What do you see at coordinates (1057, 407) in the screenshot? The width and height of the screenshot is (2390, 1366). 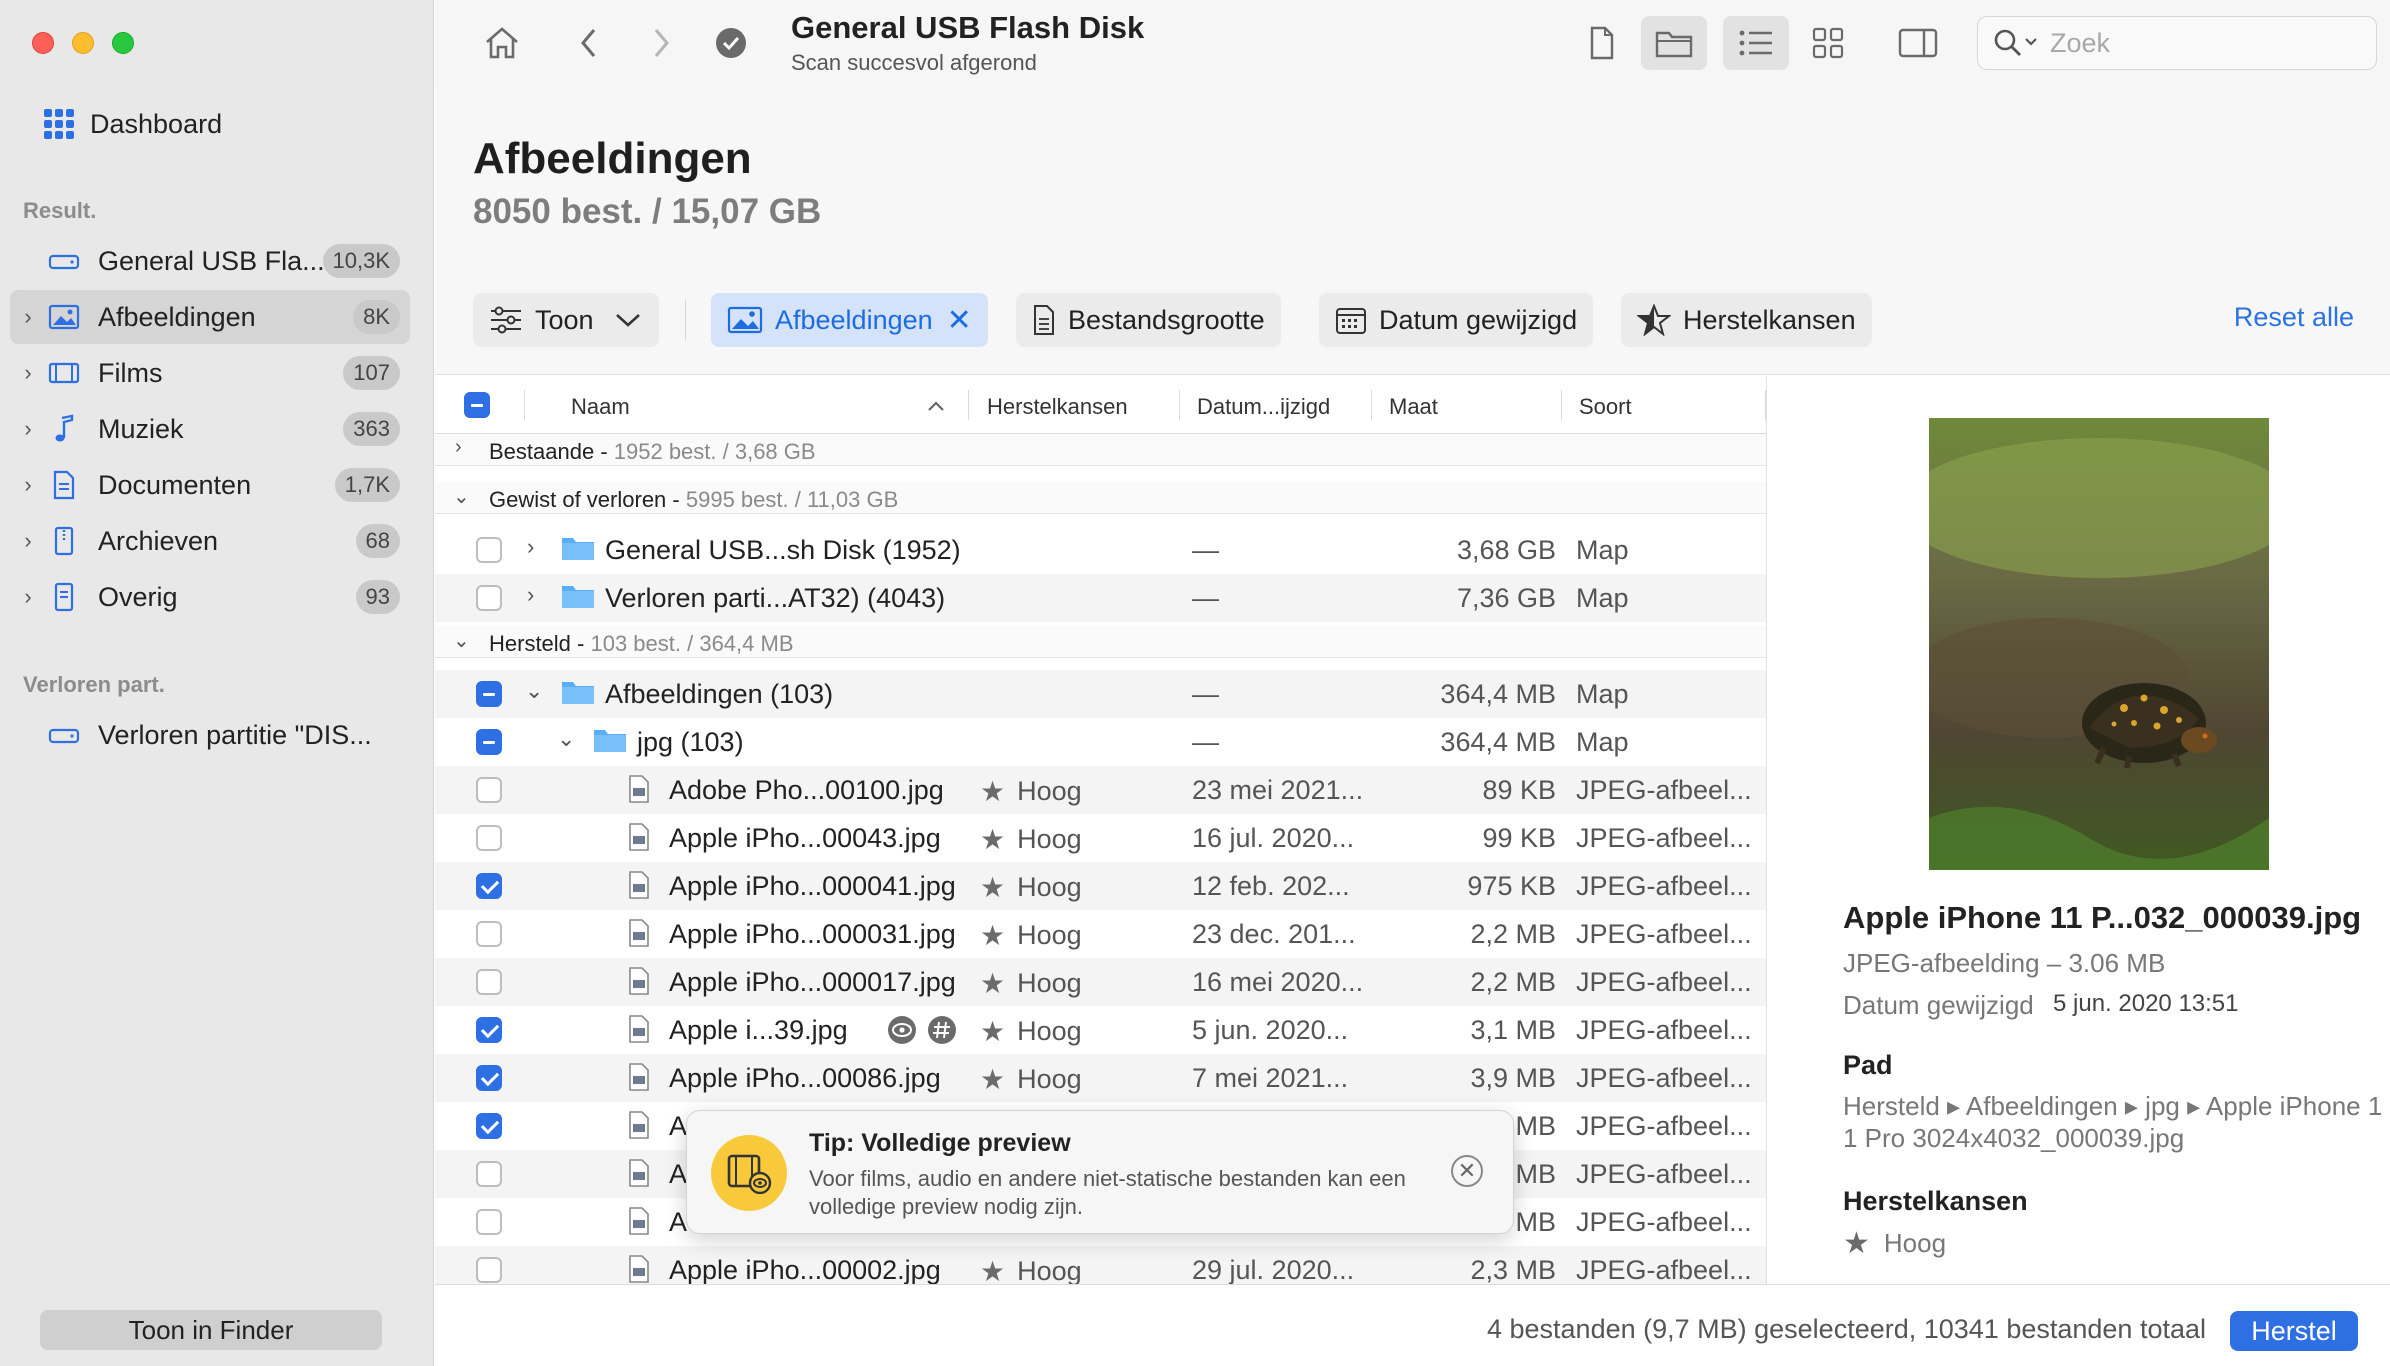 I see `column-recovery-header: Herstelkansen` at bounding box center [1057, 407].